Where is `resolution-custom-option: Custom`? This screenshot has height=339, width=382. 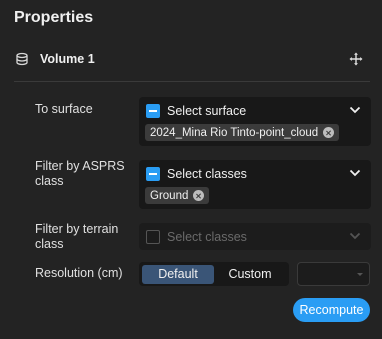
resolution-custom-option: Custom is located at coordinates (250, 274).